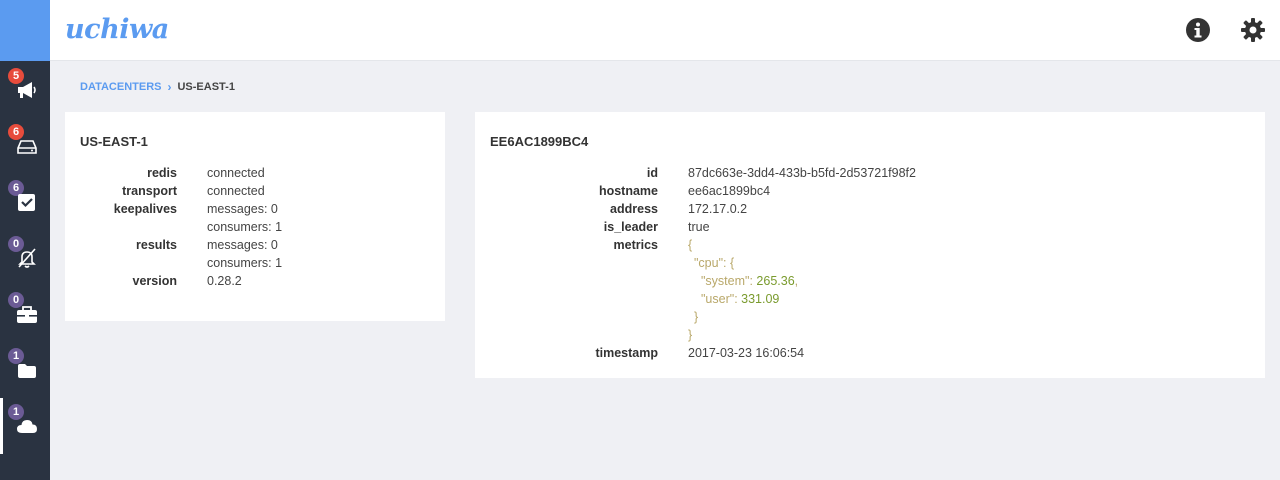 The width and height of the screenshot is (1280, 480). I want to click on server-row-hostname: hostname ee6ac1899bc4, so click(703, 191).